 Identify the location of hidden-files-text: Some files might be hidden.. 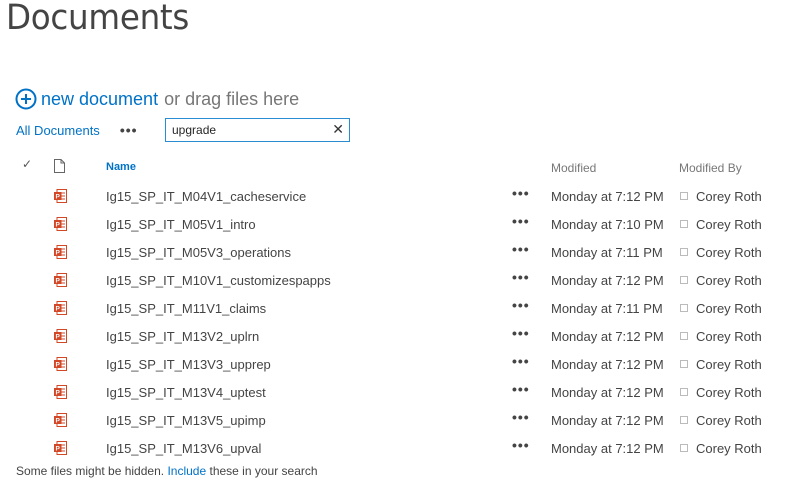
(90, 471).